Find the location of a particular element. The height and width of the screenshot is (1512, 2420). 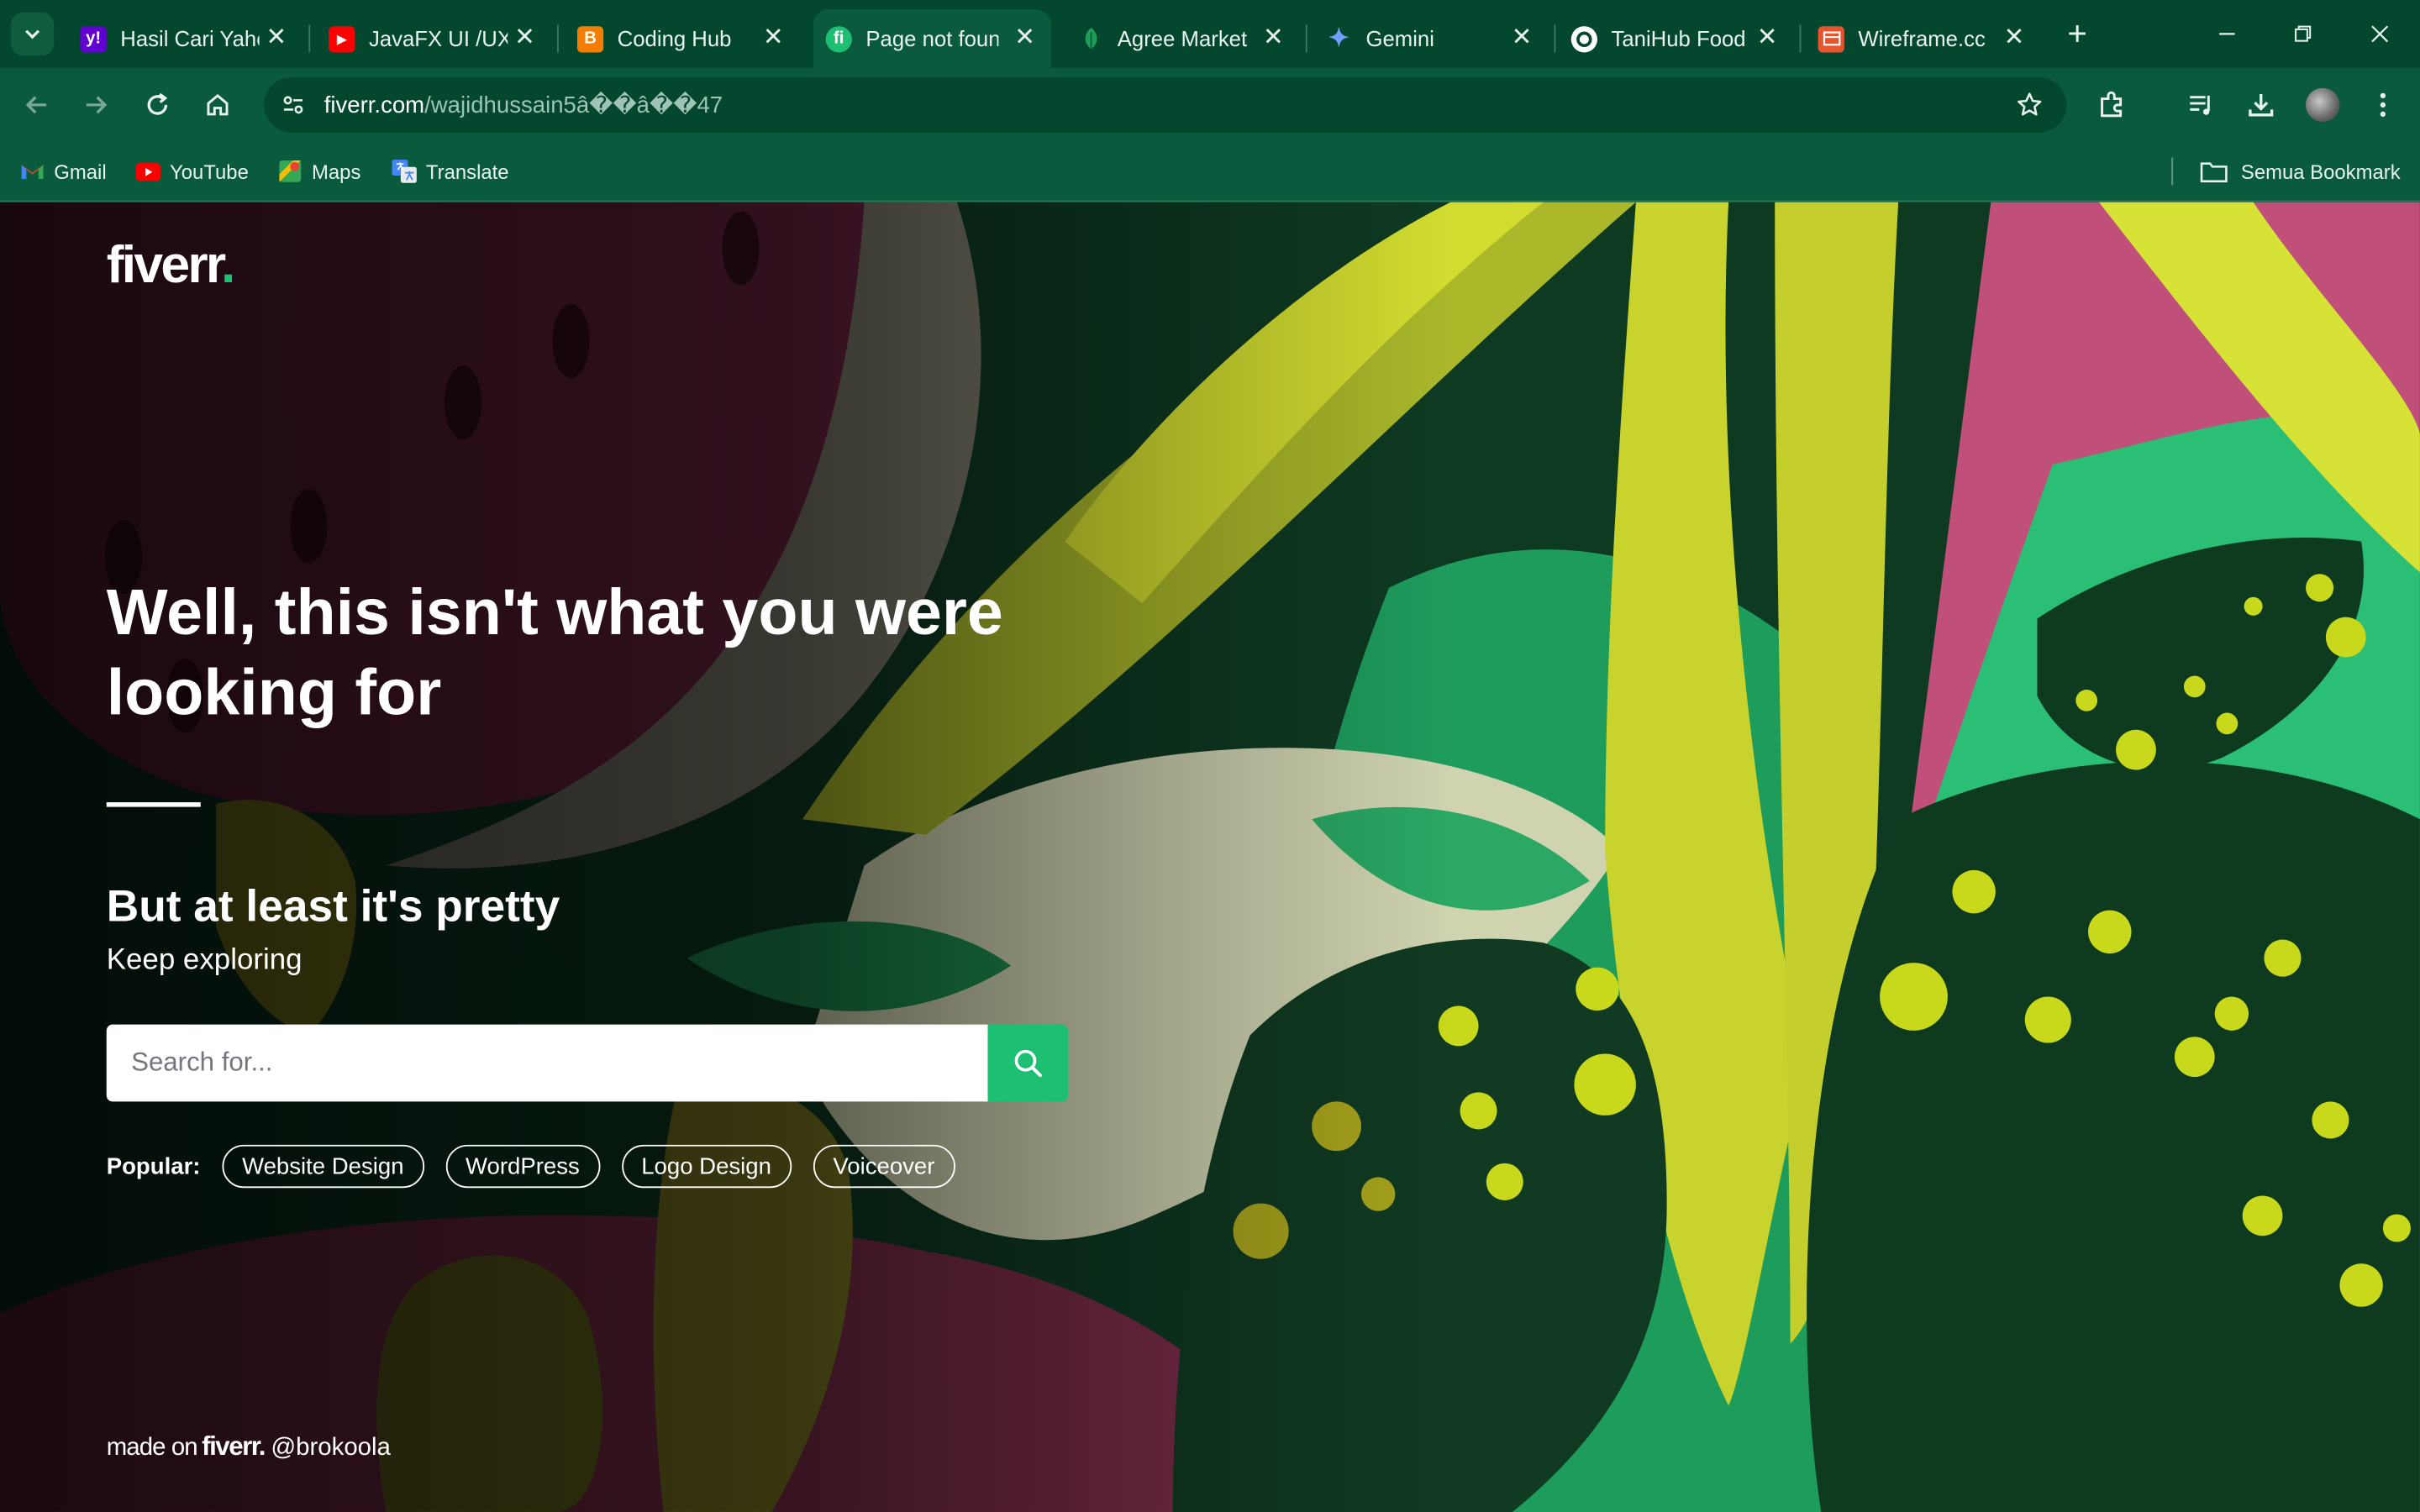

tab-tanihub: TaniHub Food ✕ is located at coordinates (1676, 38).